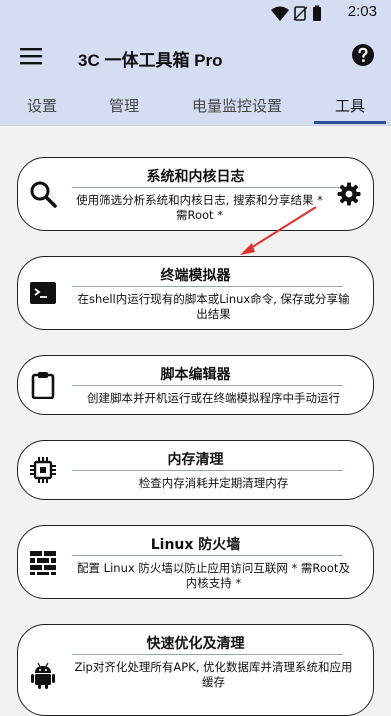 The image size is (391, 716). What do you see at coordinates (43, 293) in the screenshot?
I see `terminal-icon` at bounding box center [43, 293].